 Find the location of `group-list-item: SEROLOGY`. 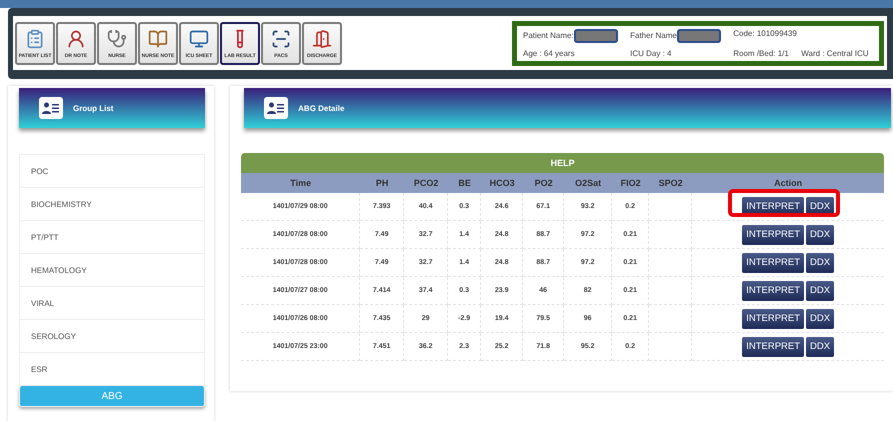

group-list-item: SEROLOGY is located at coordinates (112, 336).